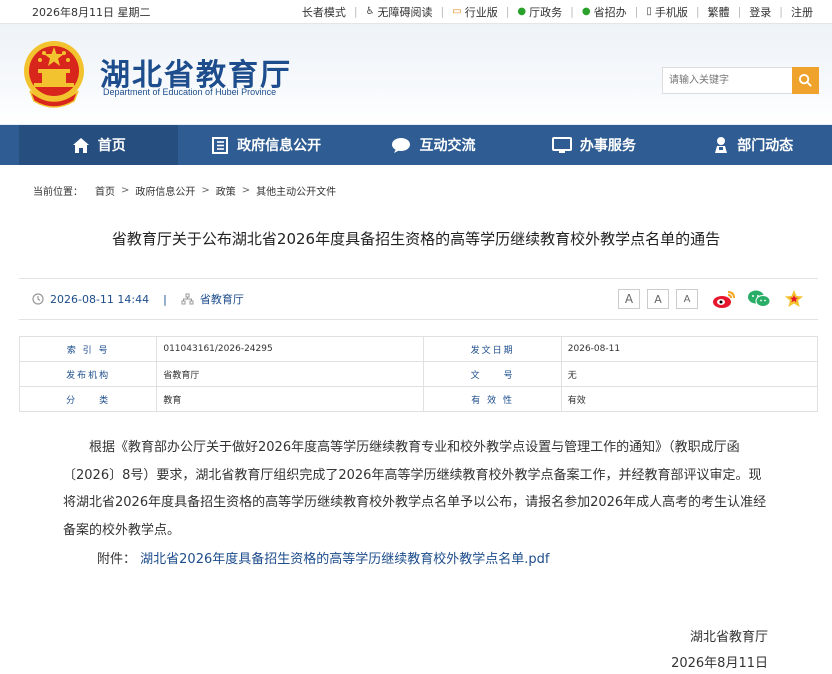 The image size is (832, 674). I want to click on wechat-icon, so click(759, 298).